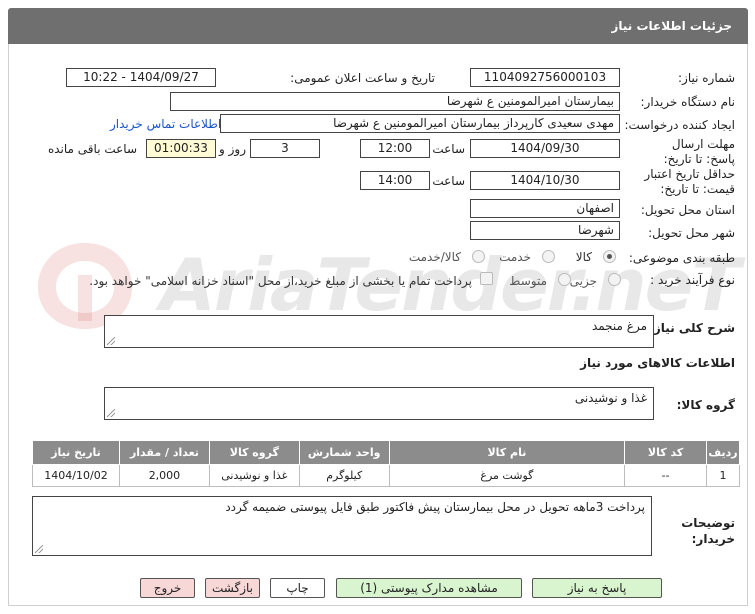 This screenshot has width=755, height=614. Describe the element at coordinates (657, 363) in the screenshot. I see `goods-info-title: اطلاعات کالاهای مورد نیاز` at that location.